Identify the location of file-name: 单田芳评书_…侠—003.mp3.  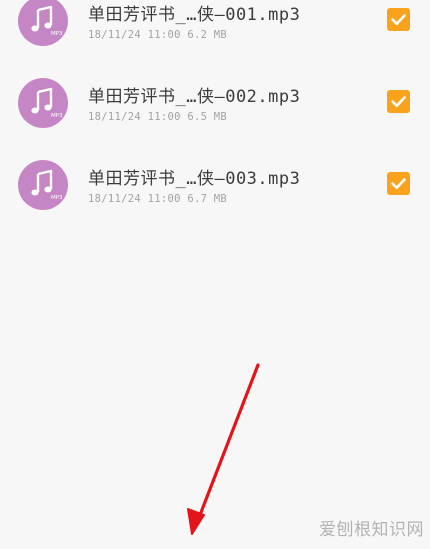
(194, 179).